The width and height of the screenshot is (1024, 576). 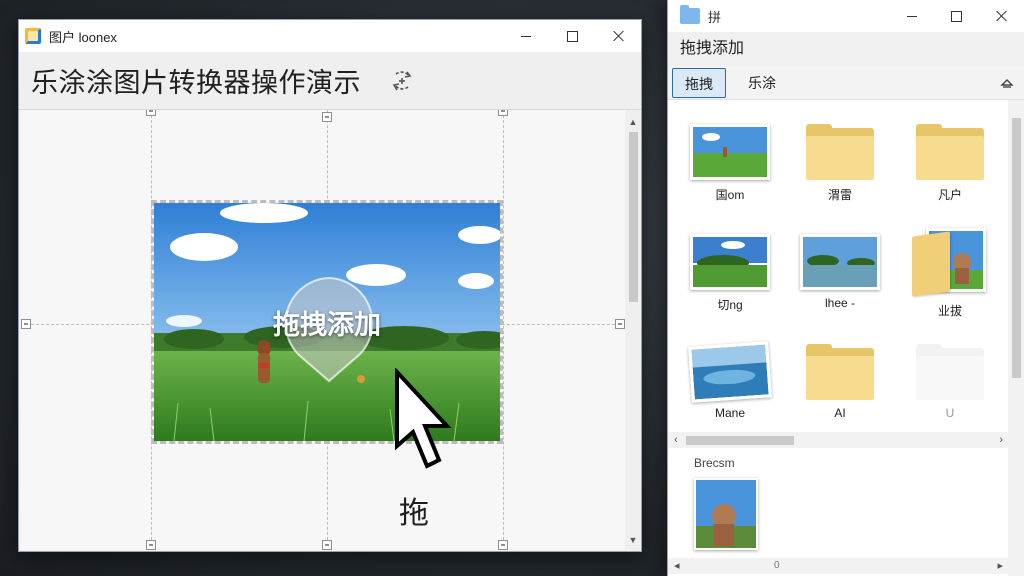 I want to click on scroll-down-icon: ▼, so click(x=633, y=540).